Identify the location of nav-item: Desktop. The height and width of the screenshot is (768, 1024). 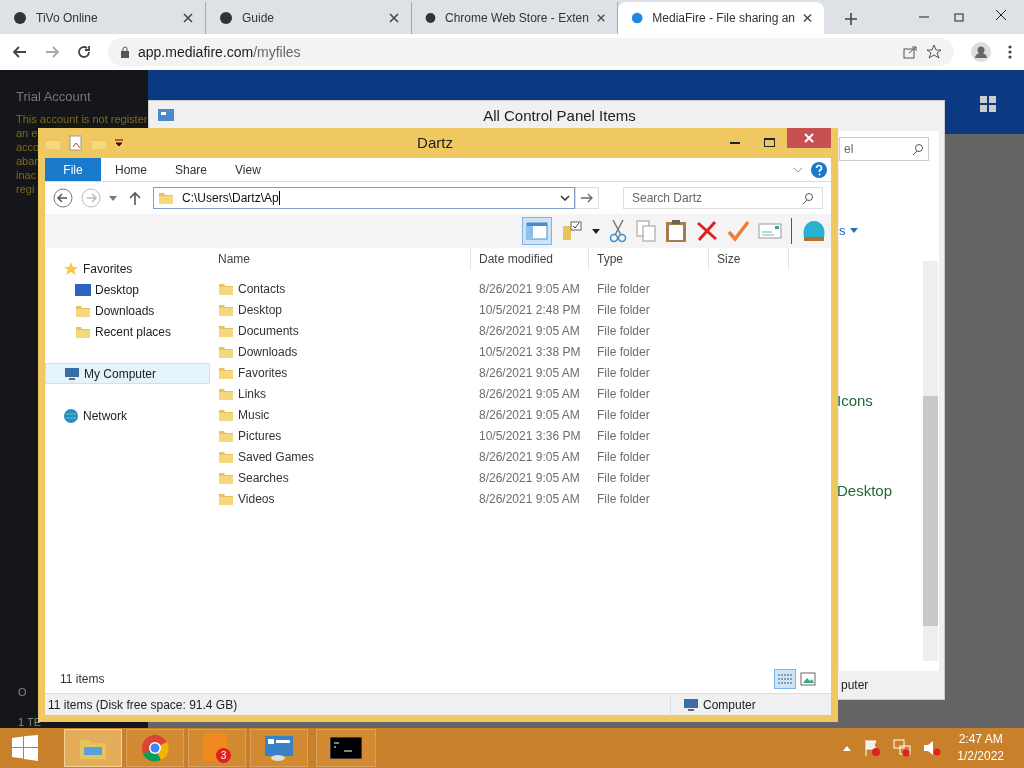
(127, 289).